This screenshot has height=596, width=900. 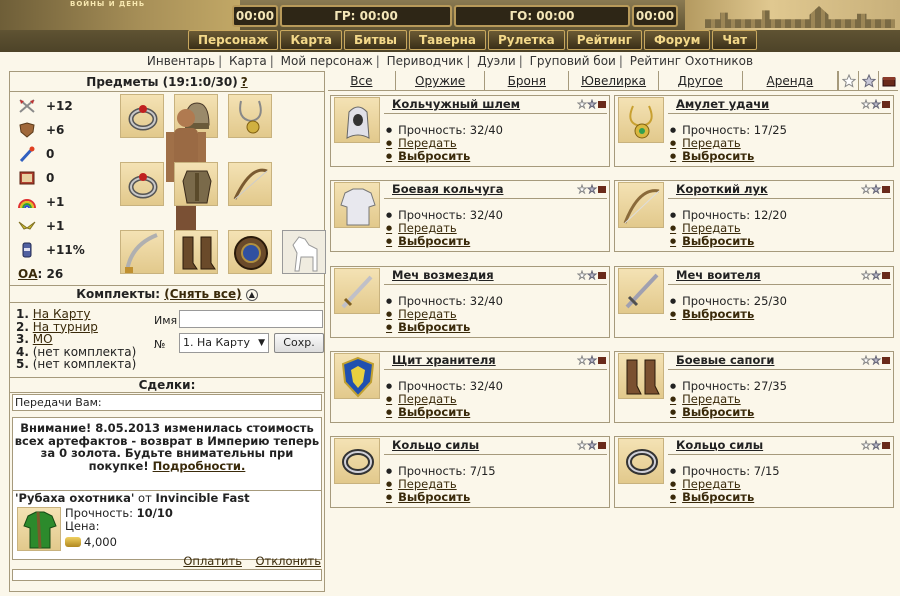 I want to click on shield-icon, so click(x=27, y=130).